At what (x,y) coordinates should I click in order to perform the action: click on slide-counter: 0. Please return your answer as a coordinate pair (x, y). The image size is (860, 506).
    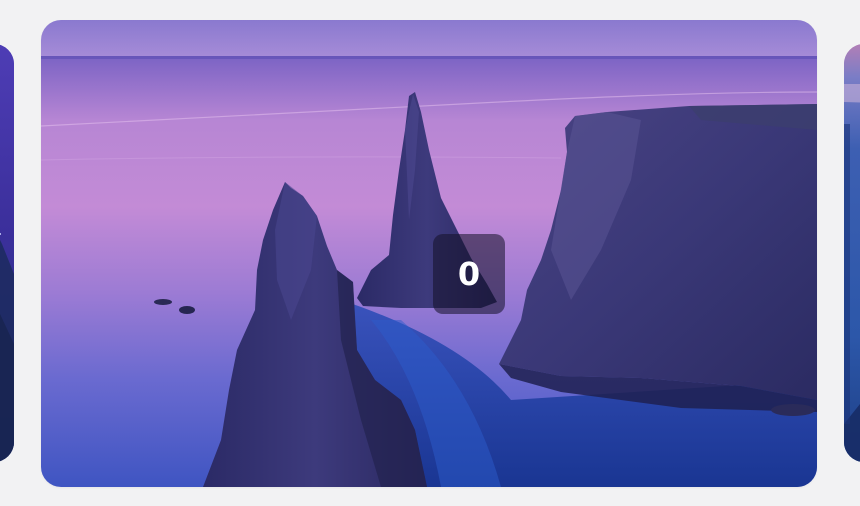
    Looking at the image, I should click on (469, 274).